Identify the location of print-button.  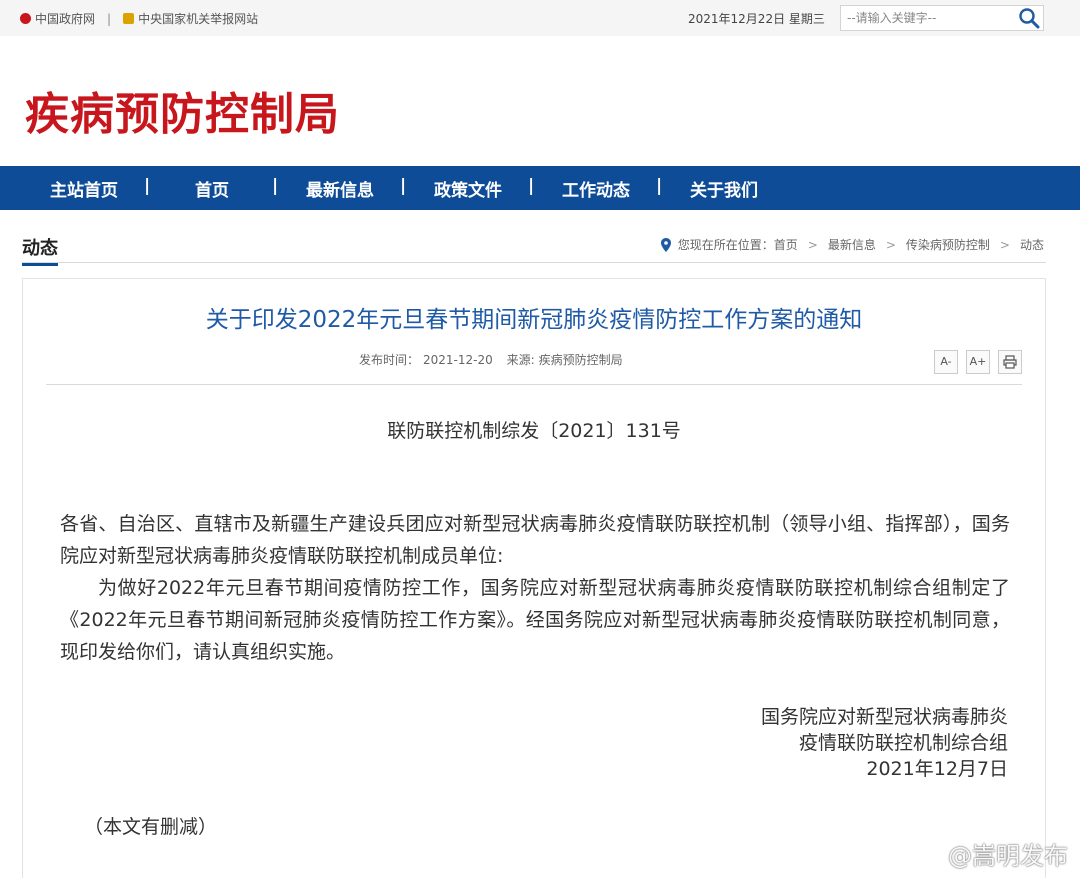
(1010, 362).